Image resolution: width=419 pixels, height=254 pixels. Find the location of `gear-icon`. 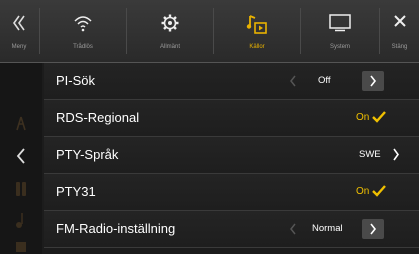

gear-icon is located at coordinates (170, 25).